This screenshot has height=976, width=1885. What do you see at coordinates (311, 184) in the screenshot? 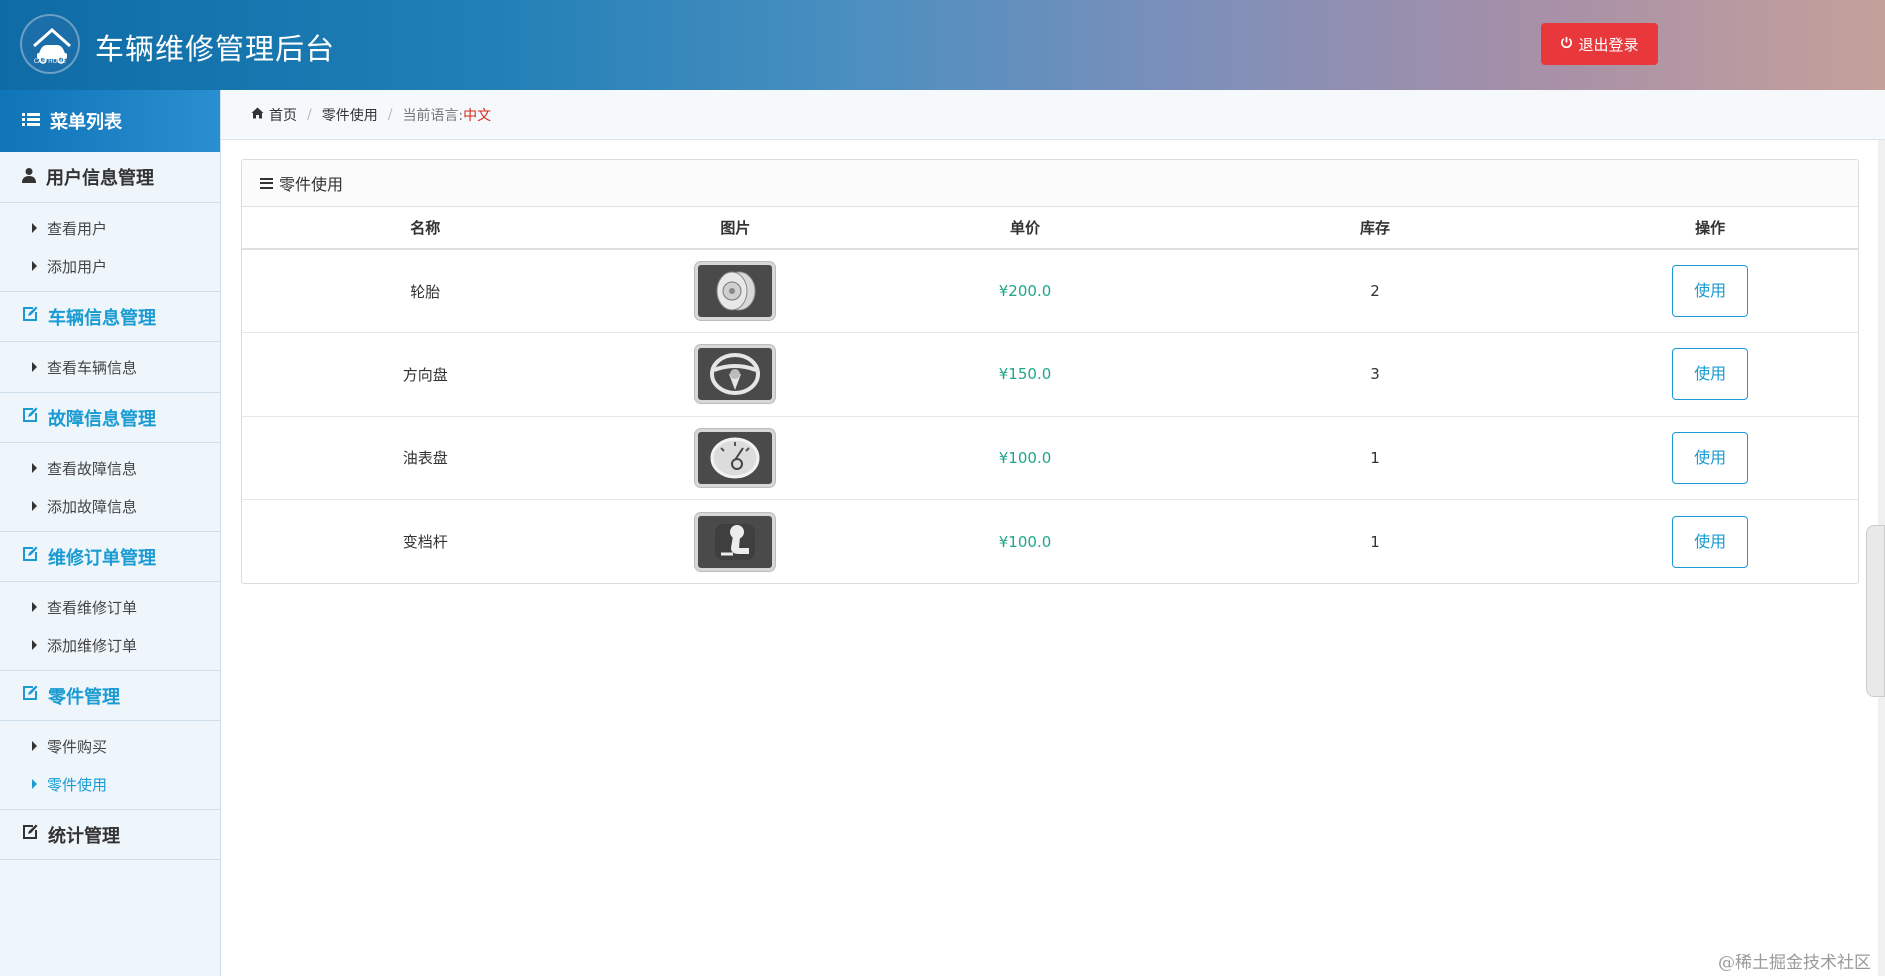
I see `panel-title: 零件使用` at bounding box center [311, 184].